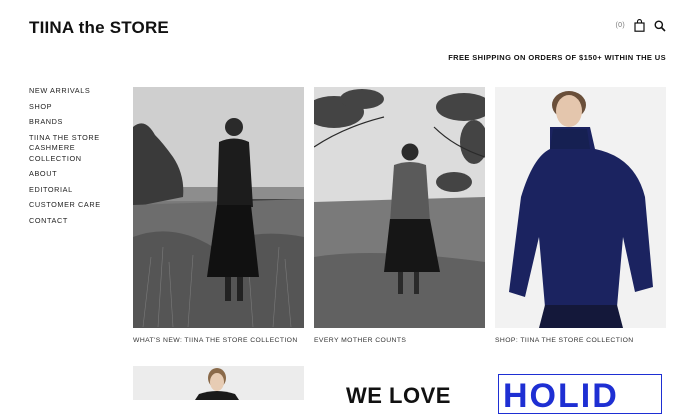 The width and height of the screenshot is (700, 414). I want to click on model-navy-sweater-image, so click(580, 207).